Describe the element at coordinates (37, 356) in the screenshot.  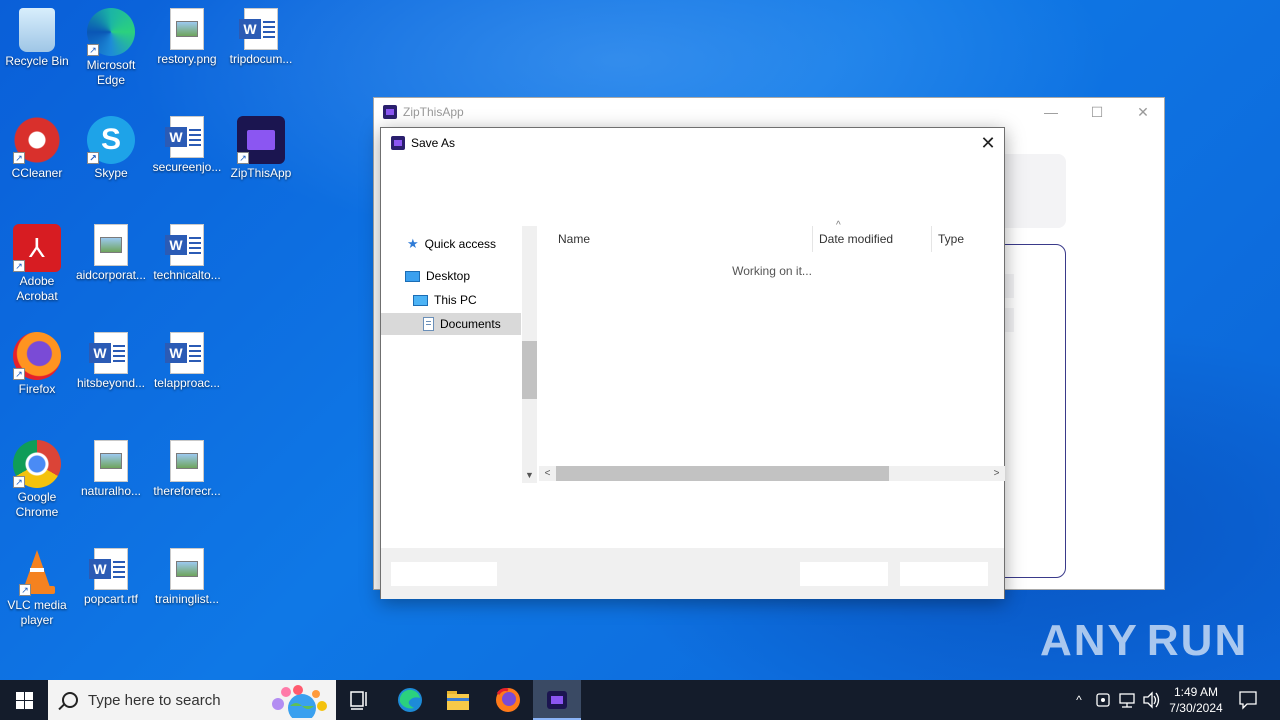
I see `firefox-icon: ↗` at that location.